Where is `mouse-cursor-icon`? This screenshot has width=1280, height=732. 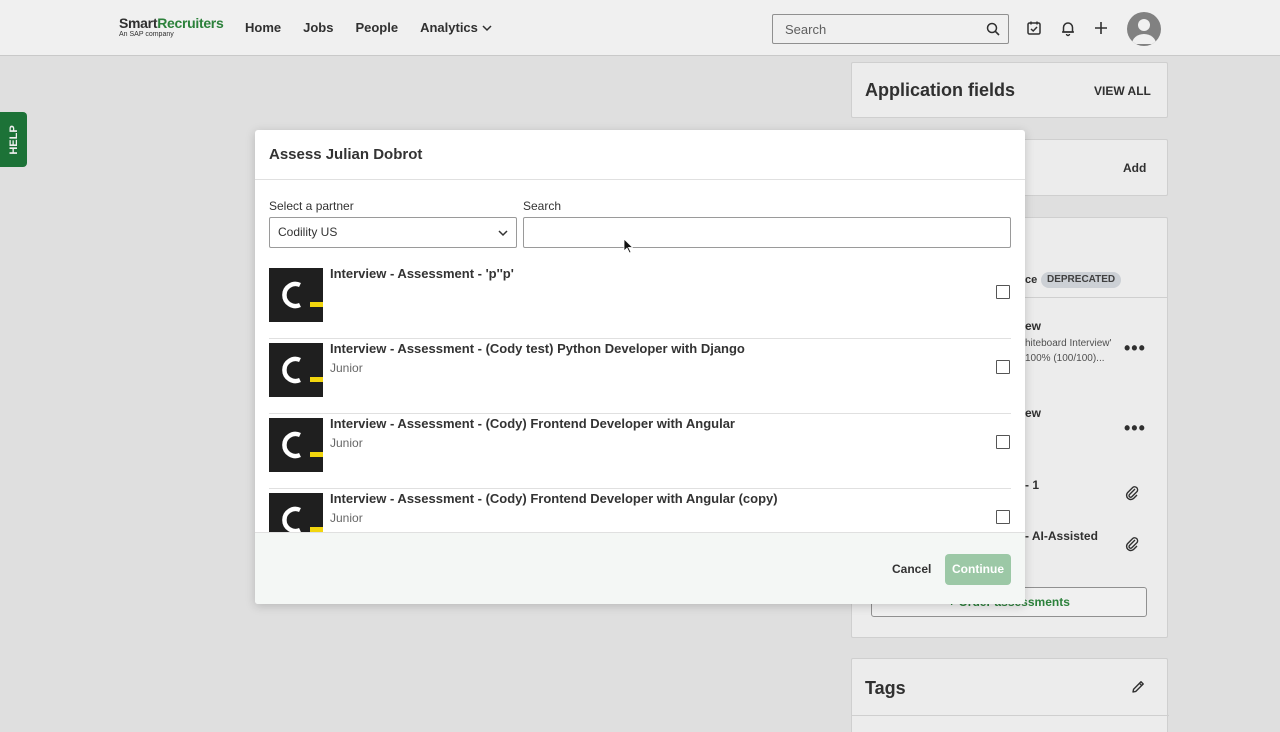
mouse-cursor-icon is located at coordinates (628, 246).